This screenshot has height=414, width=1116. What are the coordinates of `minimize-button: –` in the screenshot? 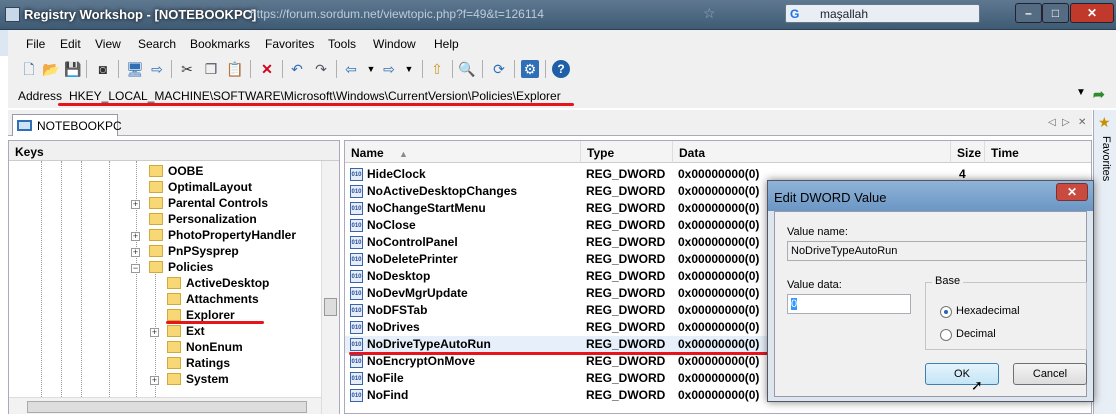 It's located at (1028, 13).